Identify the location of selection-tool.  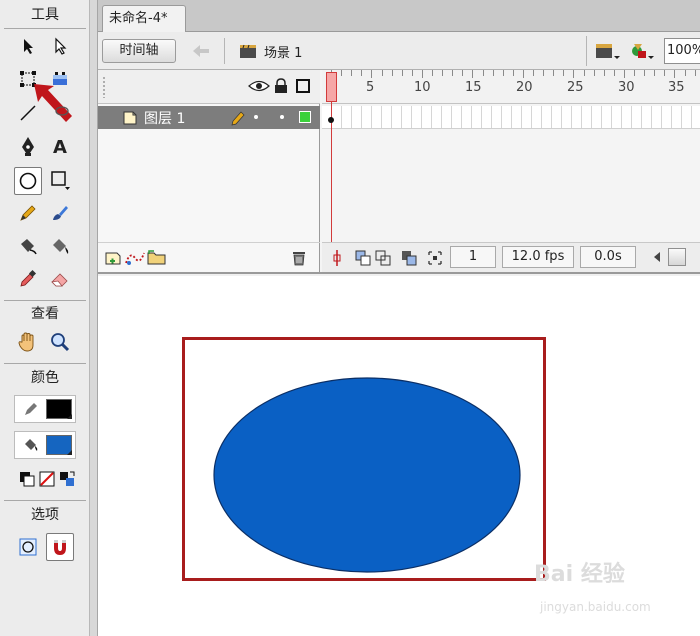
(28, 46).